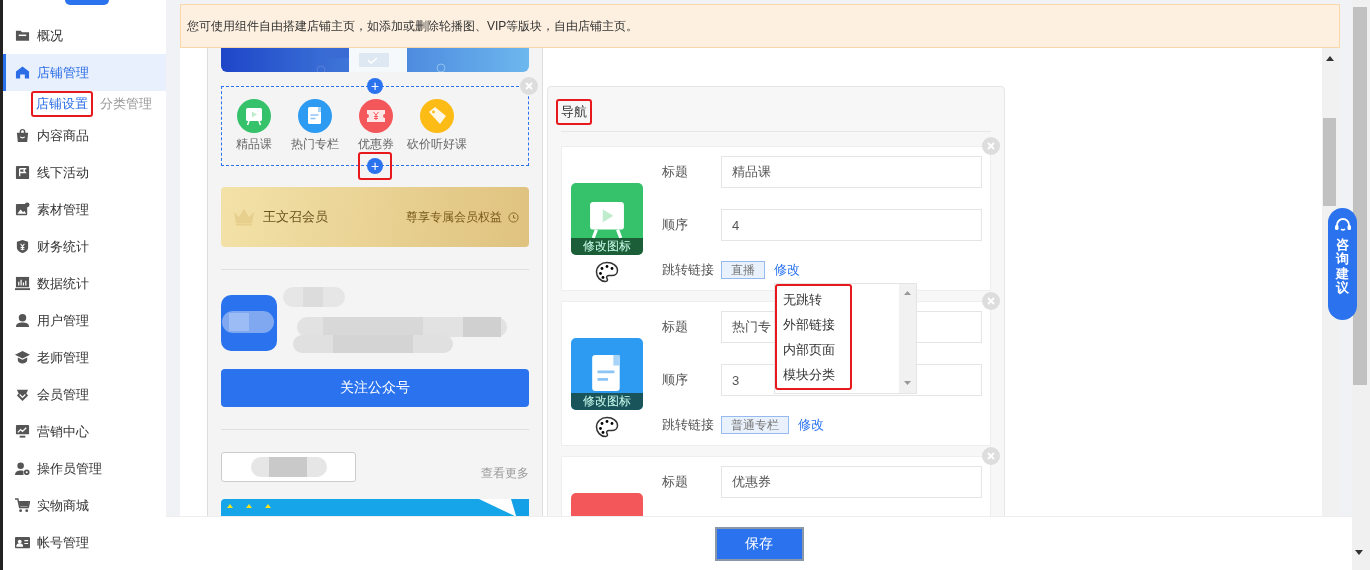  What do you see at coordinates (314, 144) in the screenshot?
I see `nav-label: 热门专栏` at bounding box center [314, 144].